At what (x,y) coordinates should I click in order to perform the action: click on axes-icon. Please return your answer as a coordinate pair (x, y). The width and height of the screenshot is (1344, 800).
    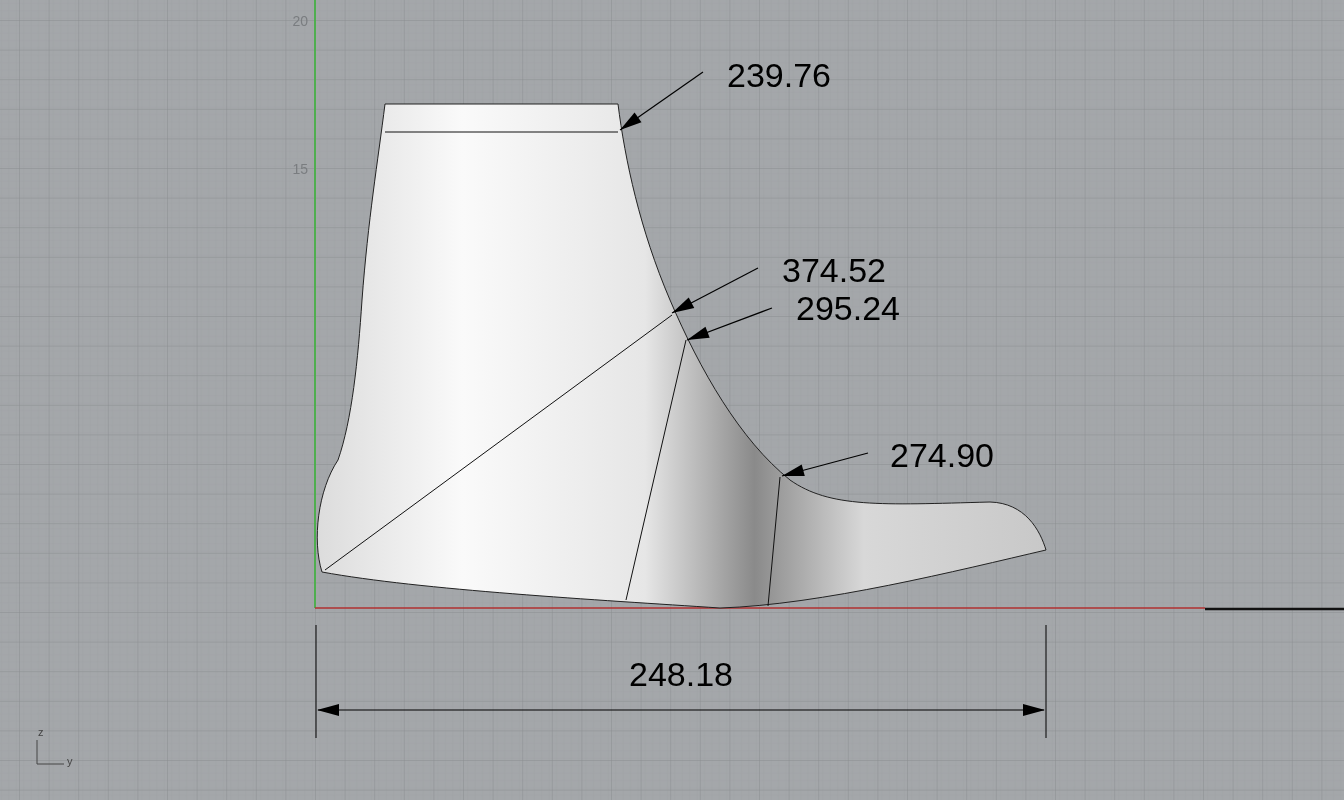
    Looking at the image, I should click on (50, 752).